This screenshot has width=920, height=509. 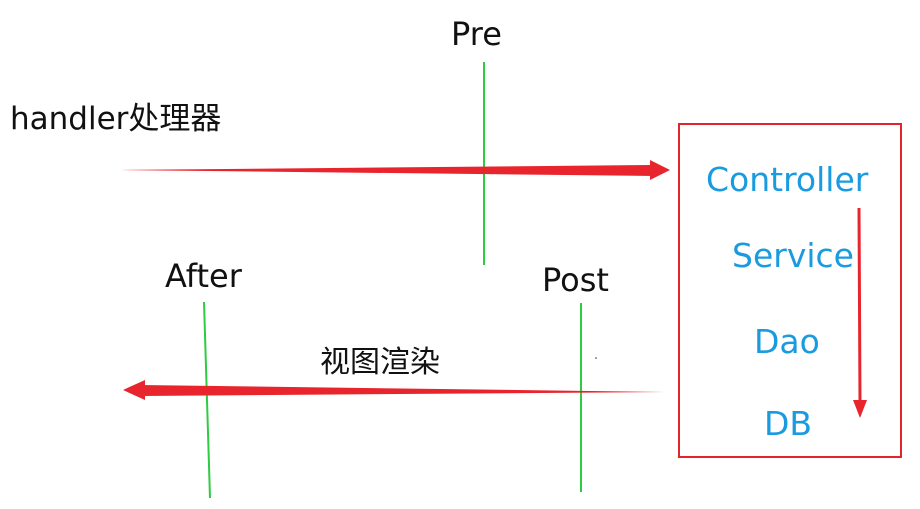 What do you see at coordinates (476, 34) in the screenshot?
I see `pre-label: Pre` at bounding box center [476, 34].